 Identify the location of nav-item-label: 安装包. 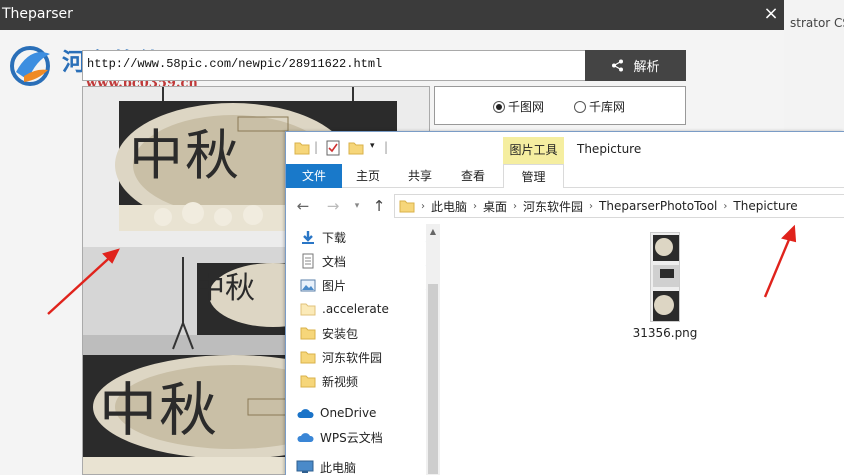
(340, 333).